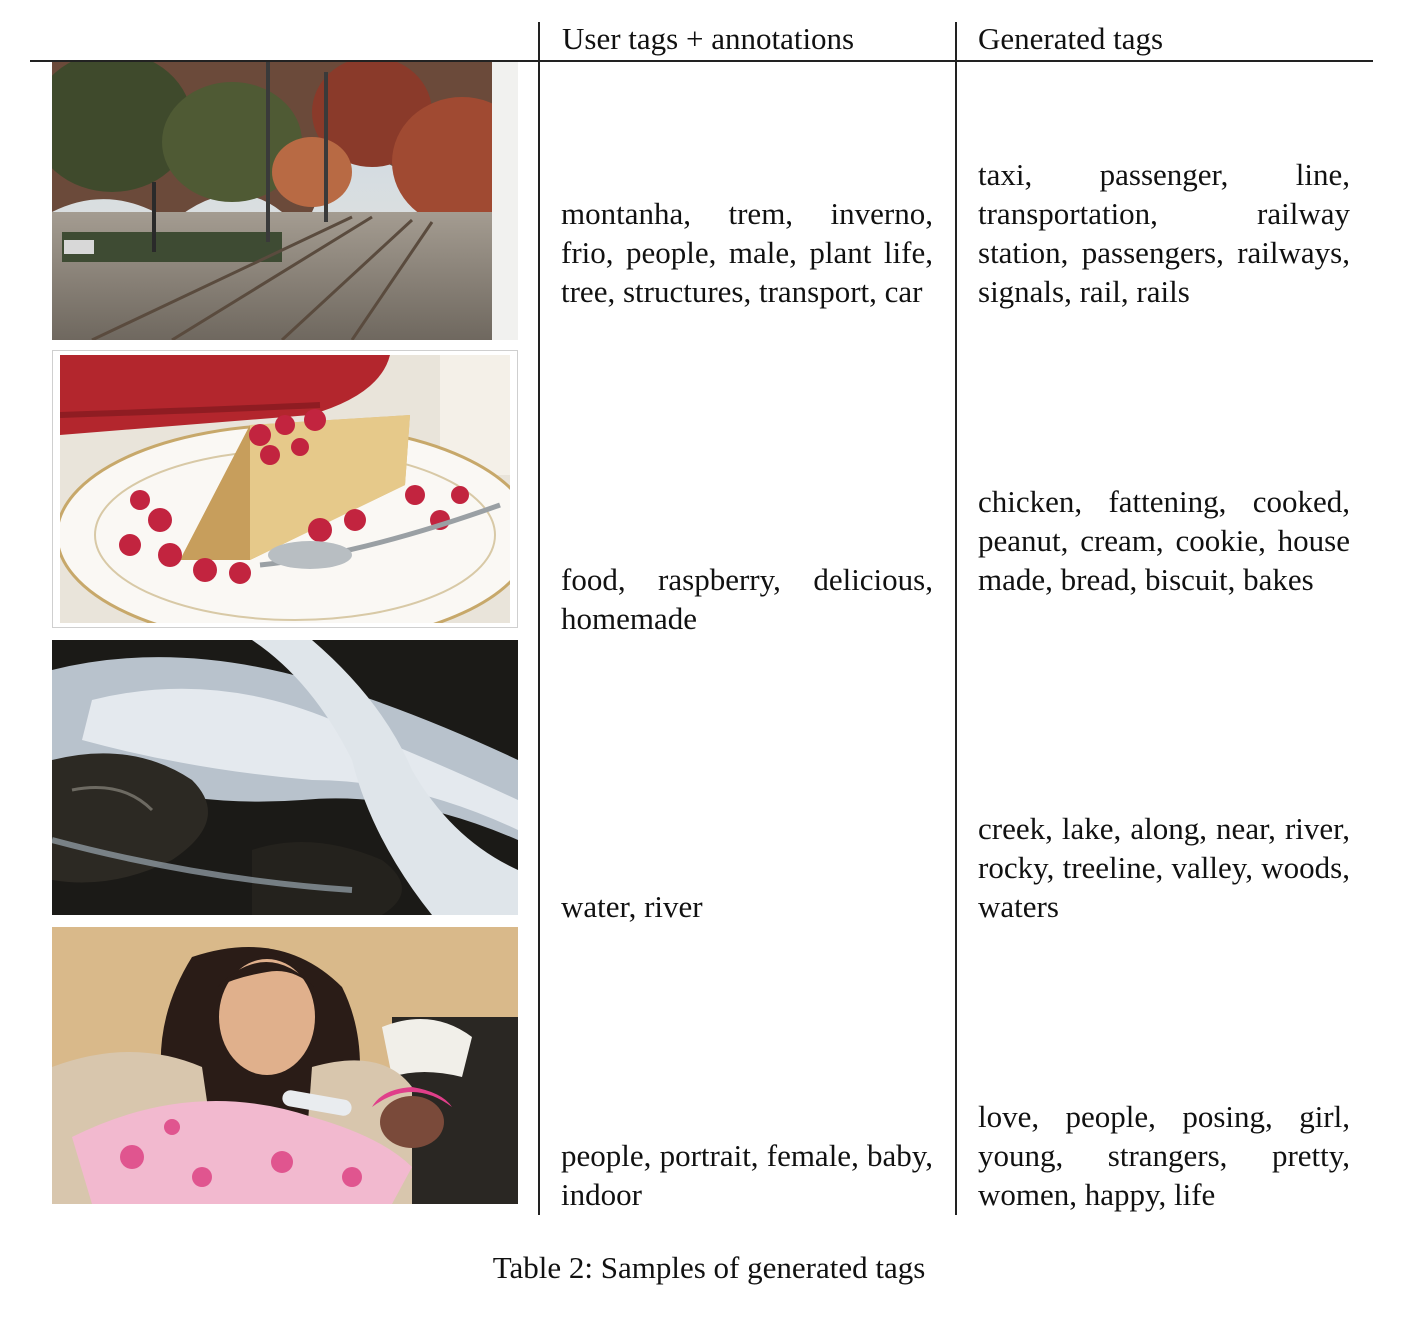 The width and height of the screenshot is (1418, 1320). Describe the element at coordinates (708, 38) in the screenshot. I see `header-user-tags: User tags + annotations` at that location.